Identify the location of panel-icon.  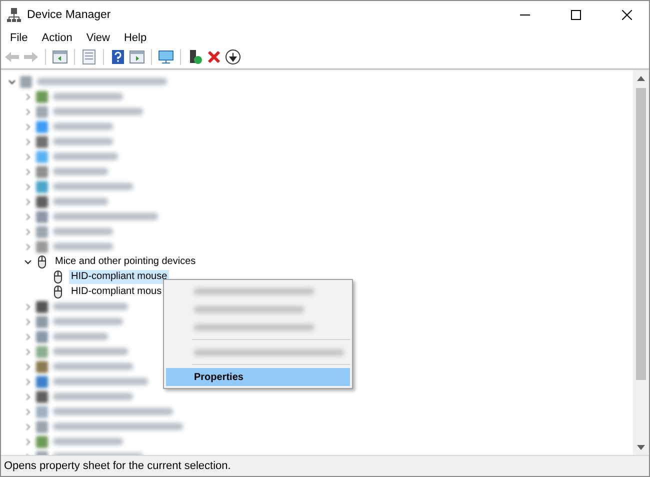
(60, 57).